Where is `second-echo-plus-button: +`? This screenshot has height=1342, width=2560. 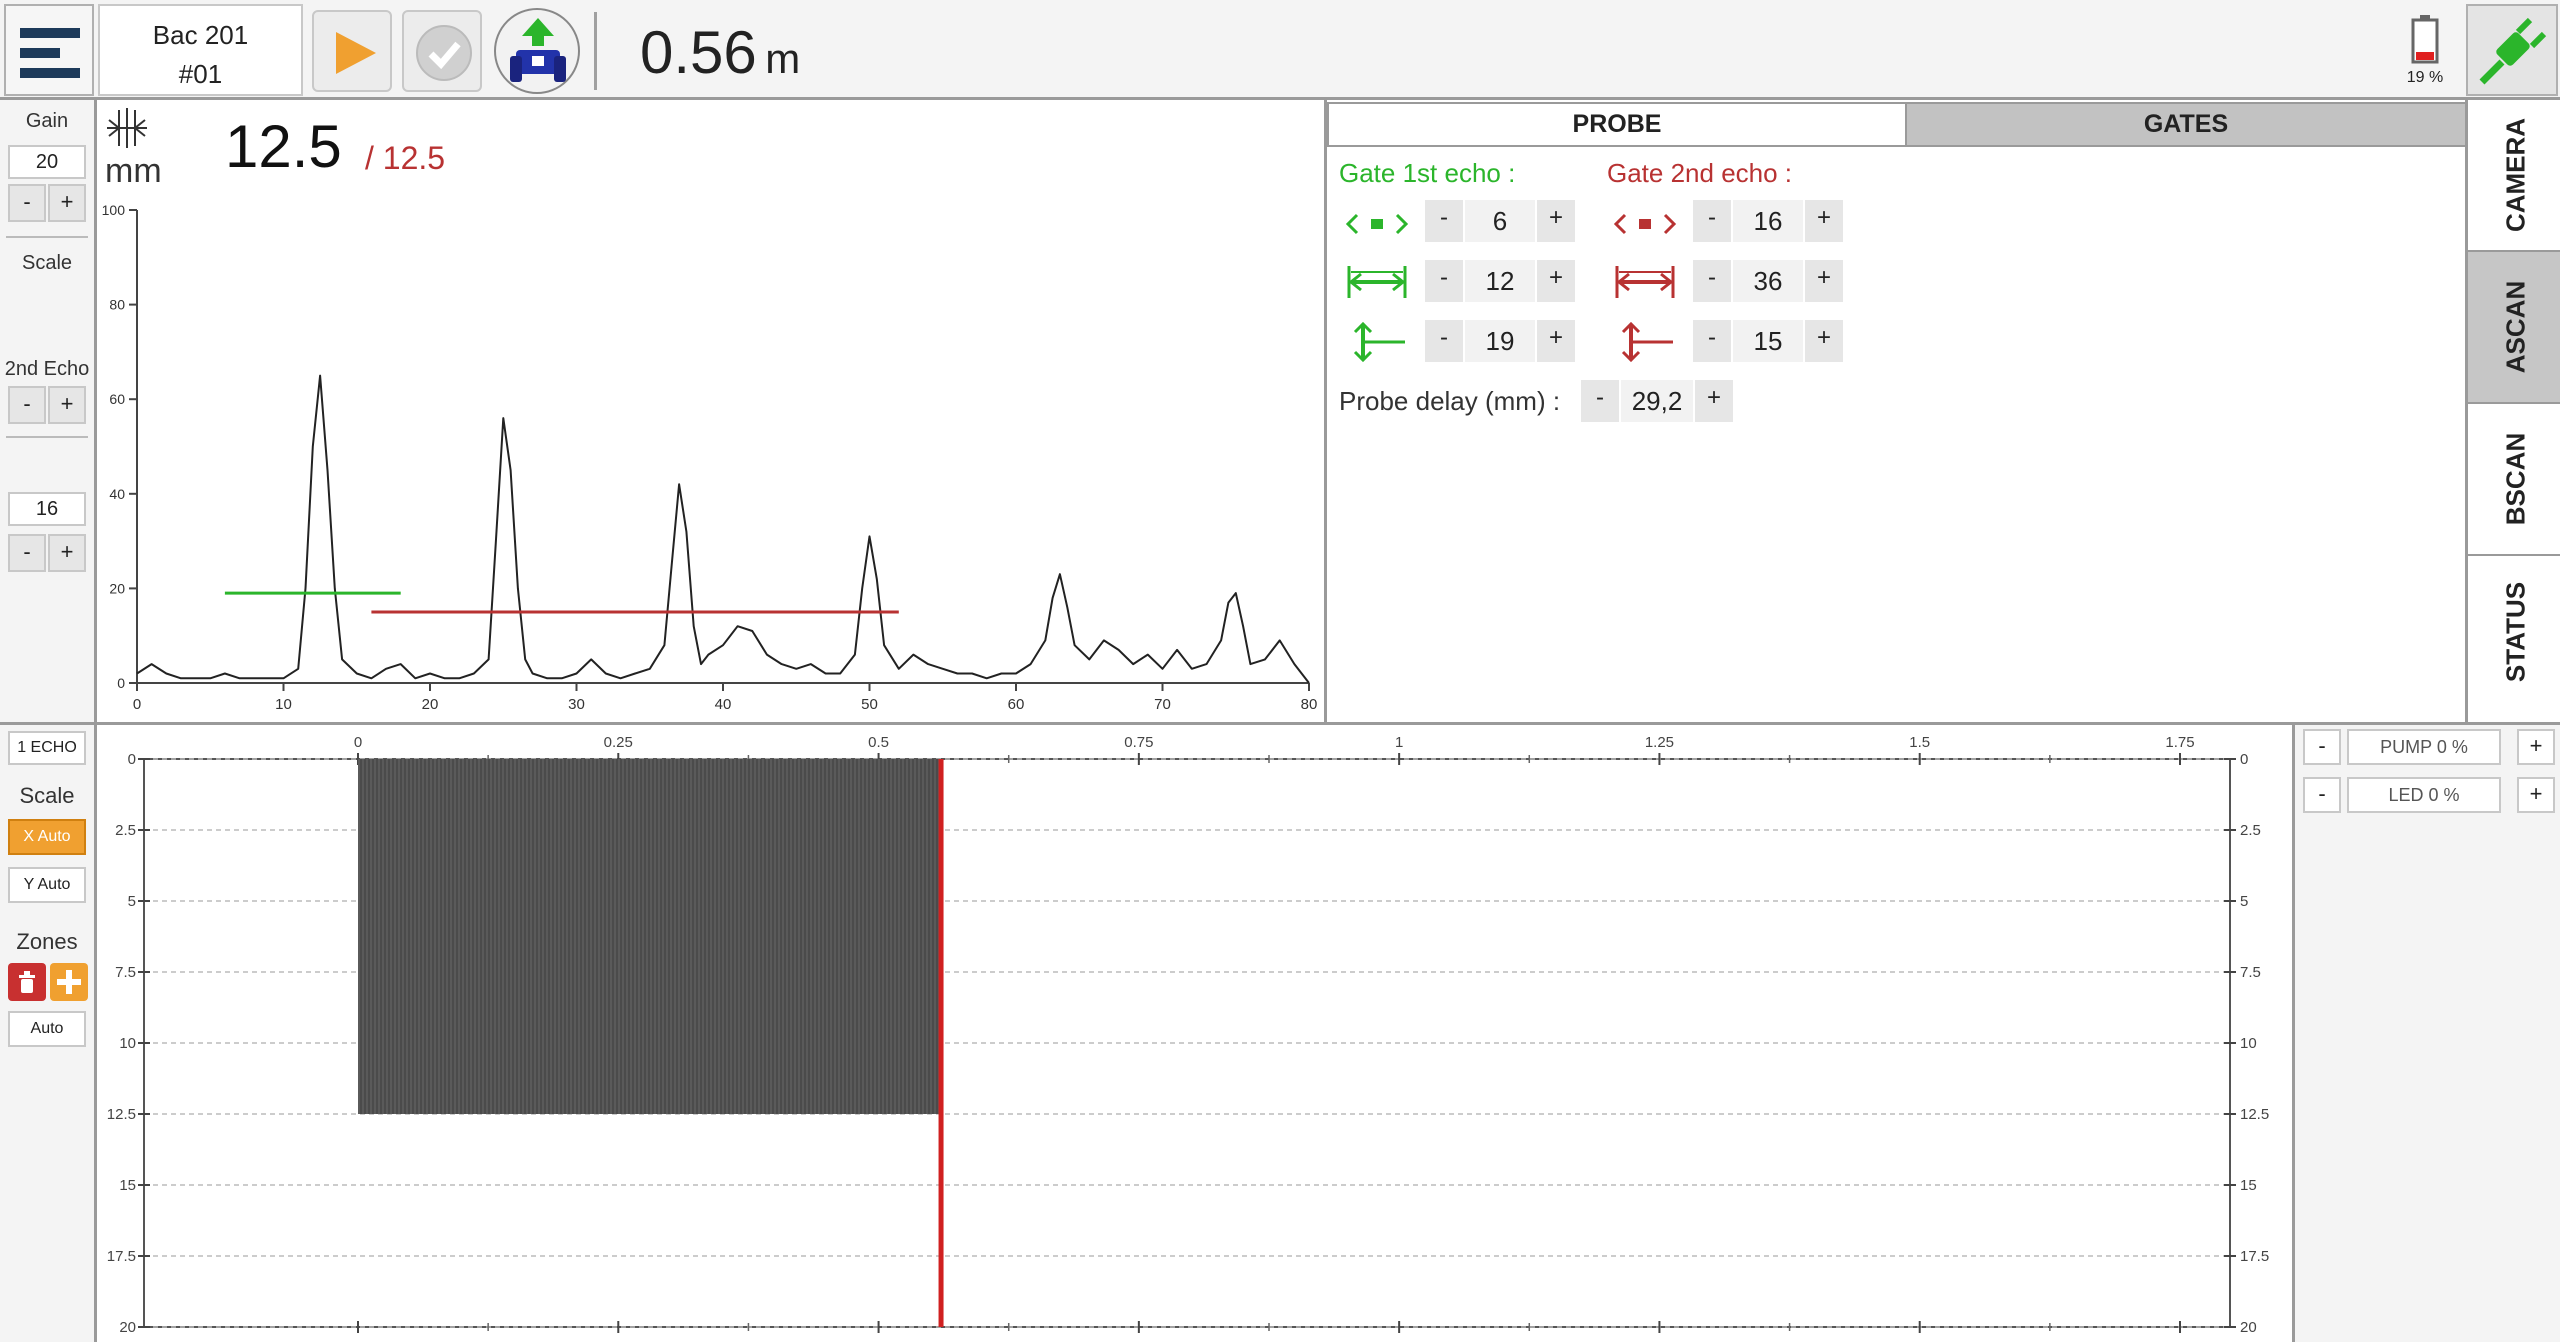 second-echo-plus-button: + is located at coordinates (67, 553).